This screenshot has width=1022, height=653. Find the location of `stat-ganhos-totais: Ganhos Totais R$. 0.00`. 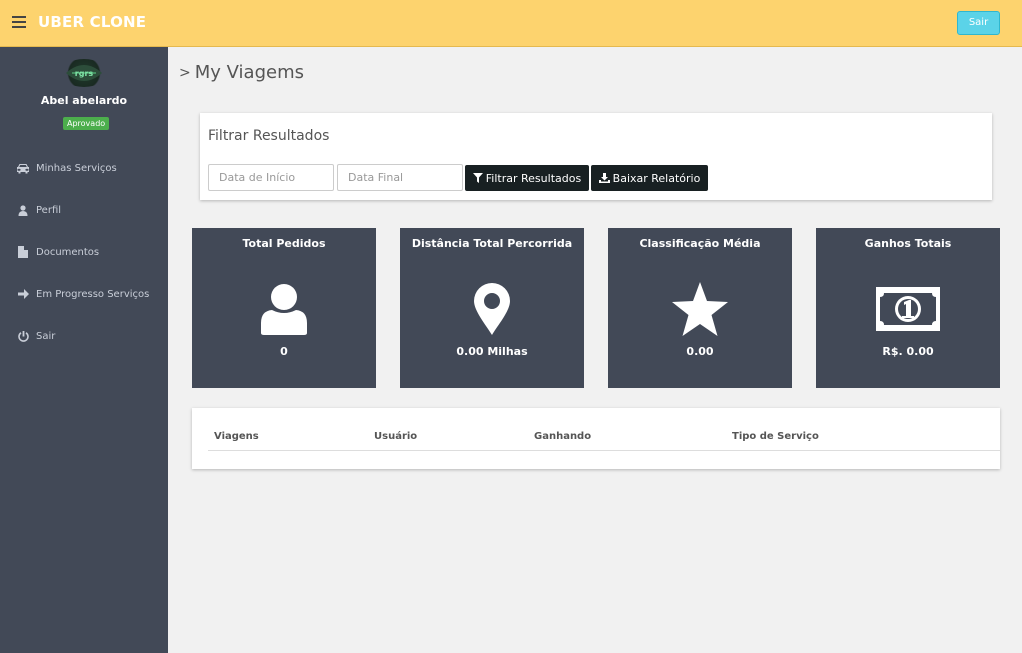

stat-ganhos-totais: Ganhos Totais R$. 0.00 is located at coordinates (908, 308).